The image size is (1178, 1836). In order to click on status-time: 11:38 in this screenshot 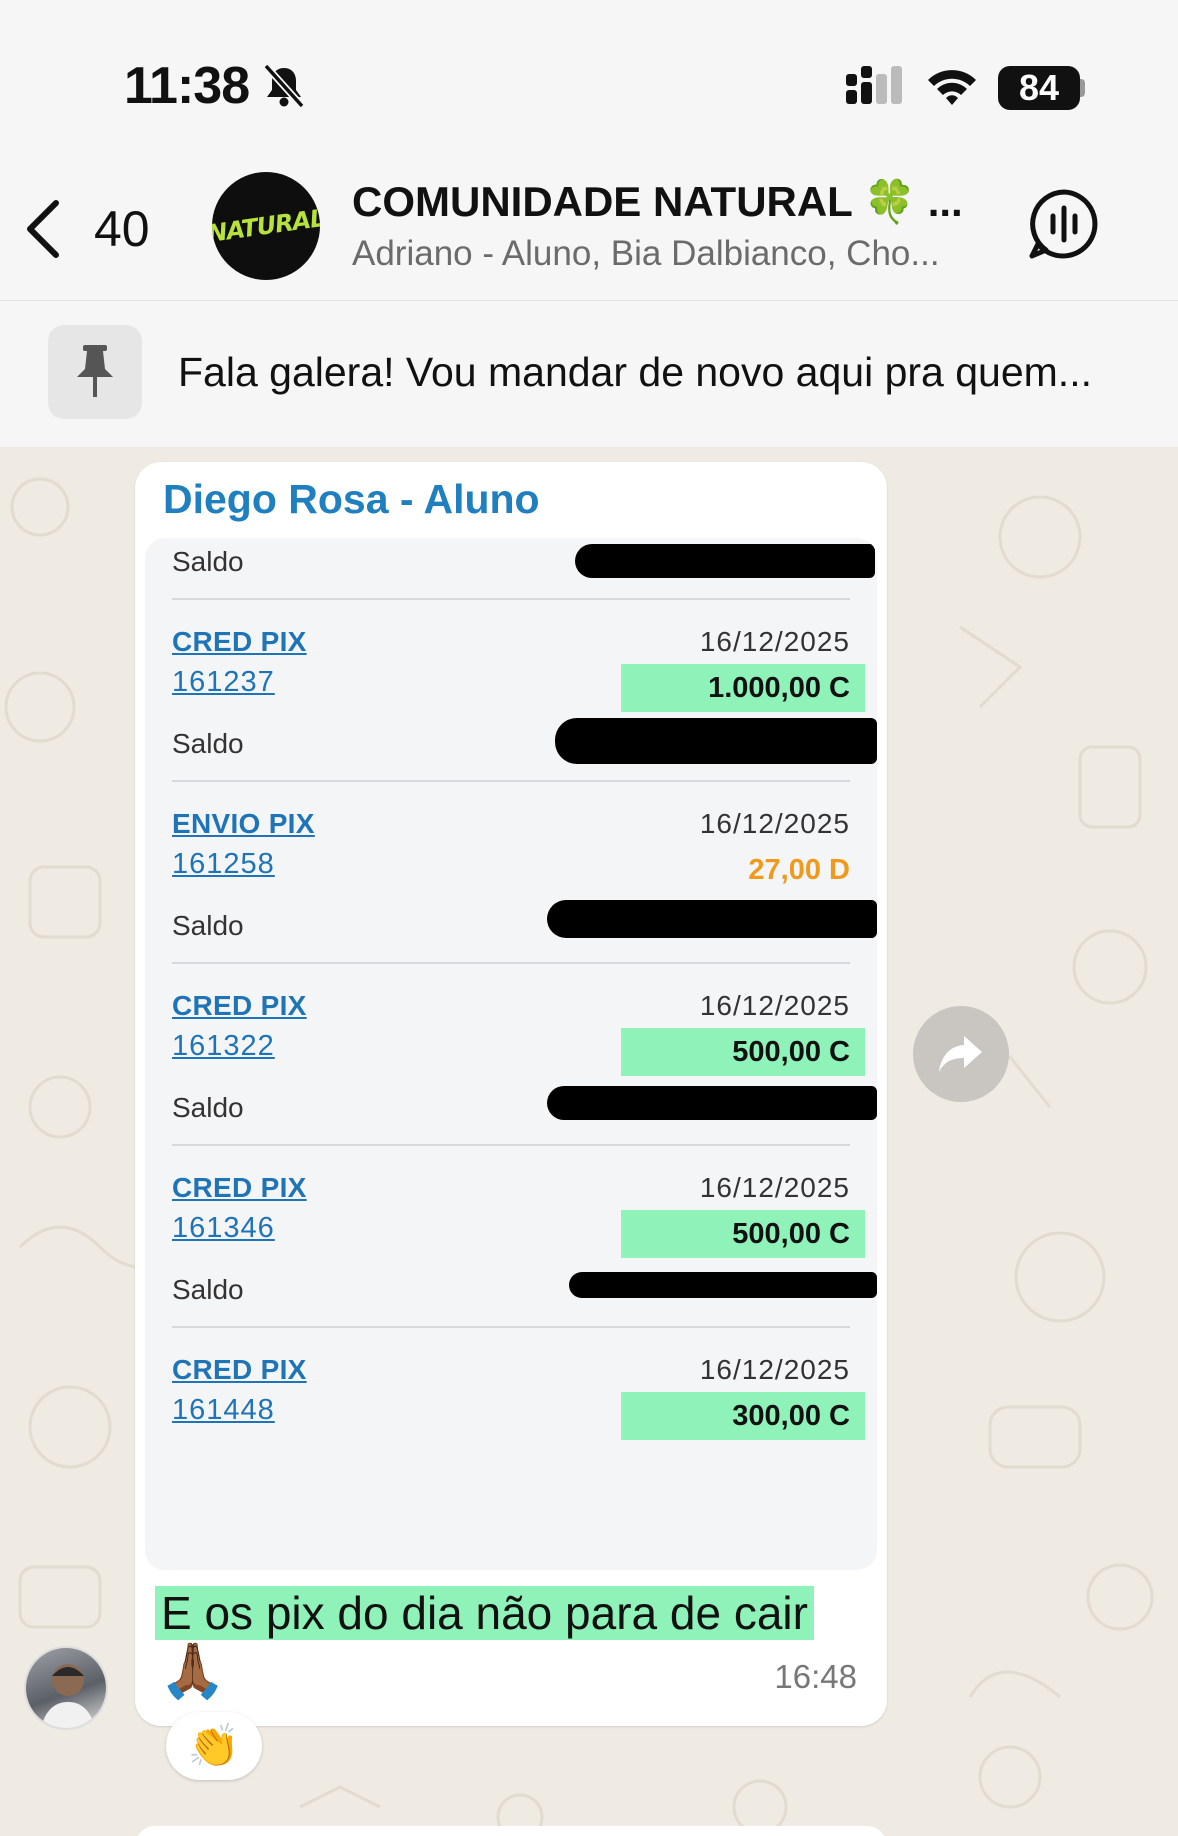, I will do `click(187, 86)`.